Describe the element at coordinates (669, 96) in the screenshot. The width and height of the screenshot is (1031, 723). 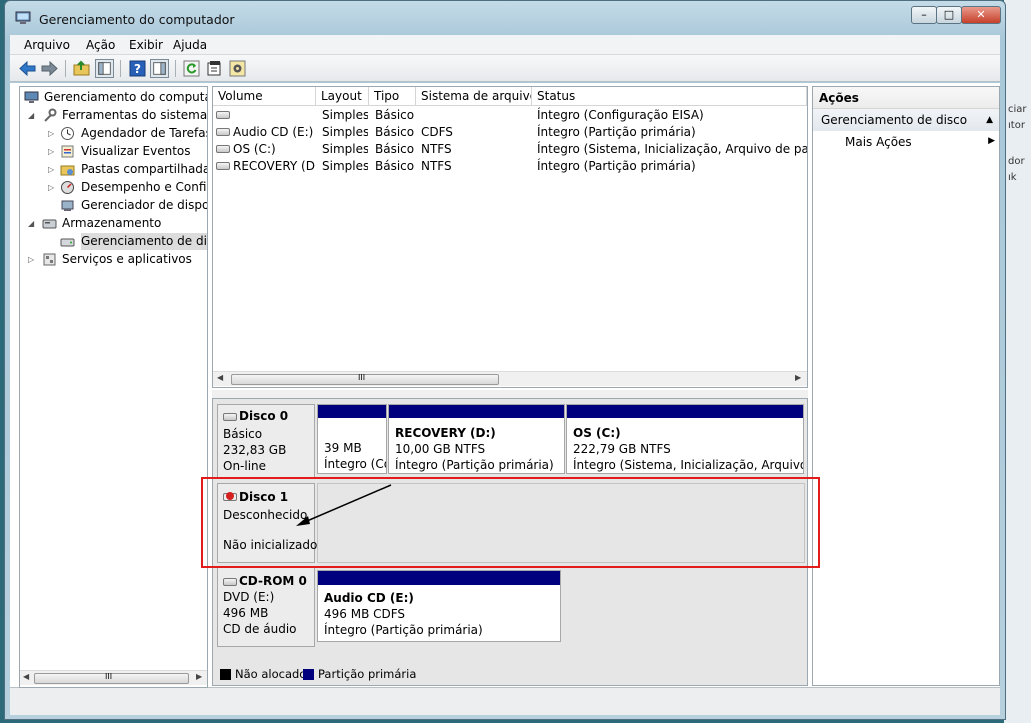
I see `column-status: Status` at that location.